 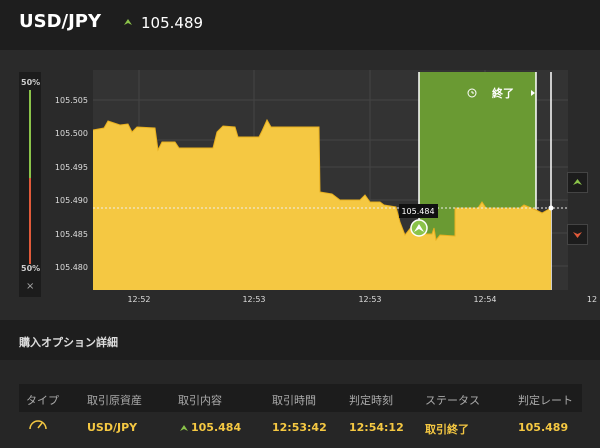 I want to click on high-button, so click(x=577, y=182).